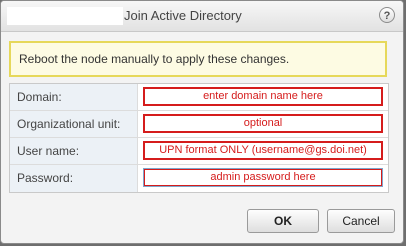 This screenshot has width=406, height=246. I want to click on label-cell: Organizational unit:, so click(74, 124).